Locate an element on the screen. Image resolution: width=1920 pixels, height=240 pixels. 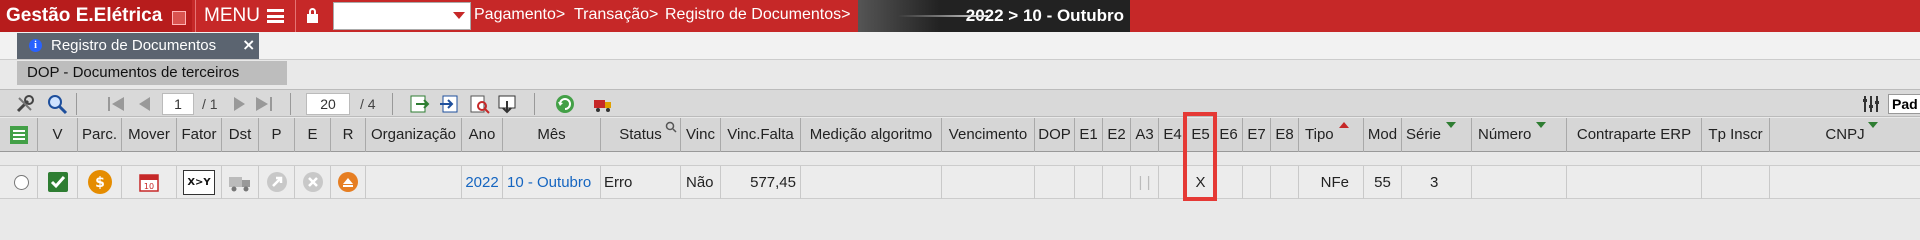
cell-organizacao is located at coordinates (414, 182).